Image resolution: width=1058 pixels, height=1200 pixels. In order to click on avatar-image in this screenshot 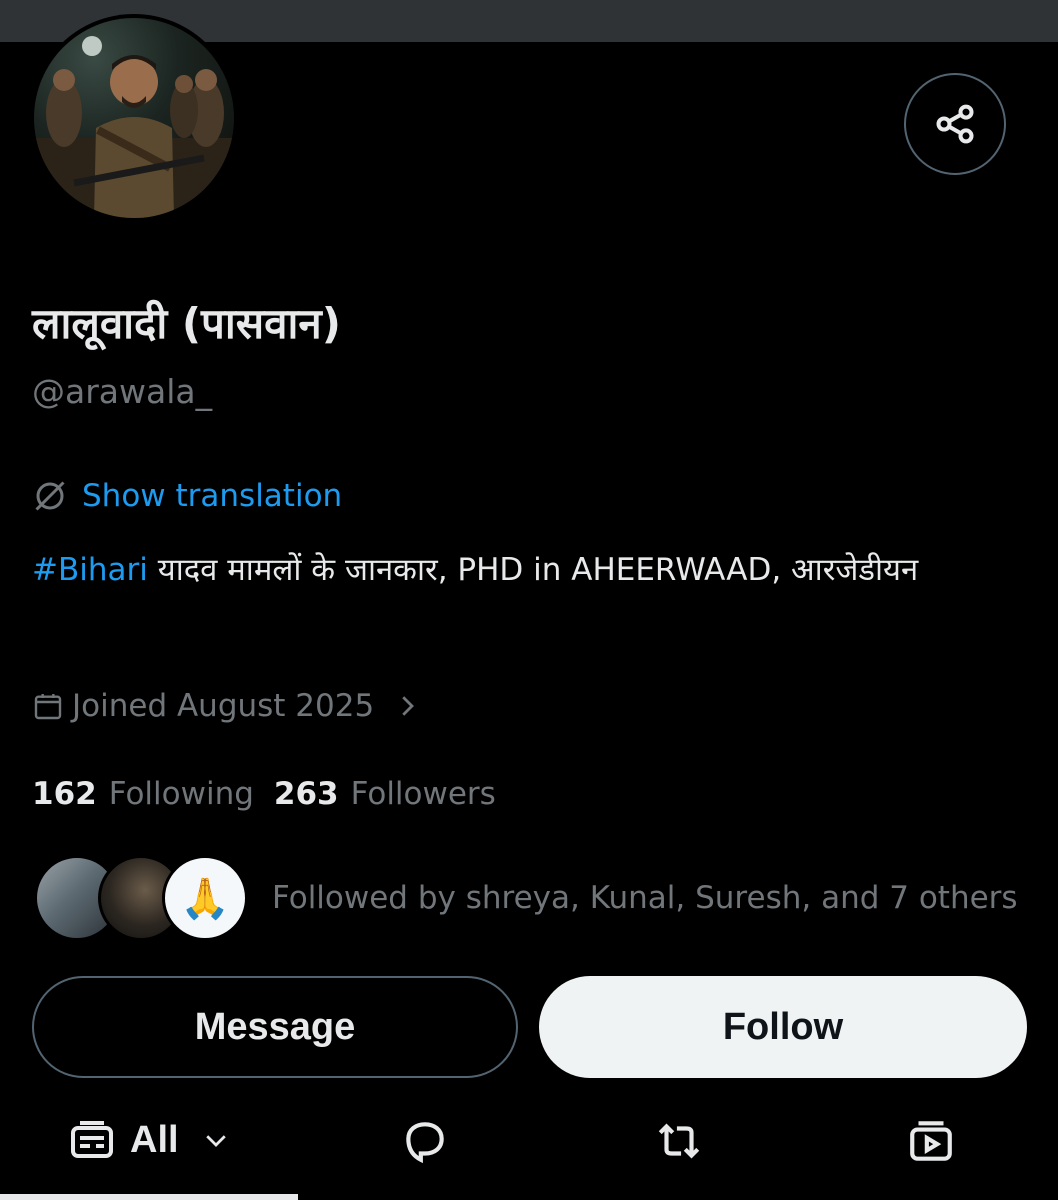, I will do `click(134, 118)`.